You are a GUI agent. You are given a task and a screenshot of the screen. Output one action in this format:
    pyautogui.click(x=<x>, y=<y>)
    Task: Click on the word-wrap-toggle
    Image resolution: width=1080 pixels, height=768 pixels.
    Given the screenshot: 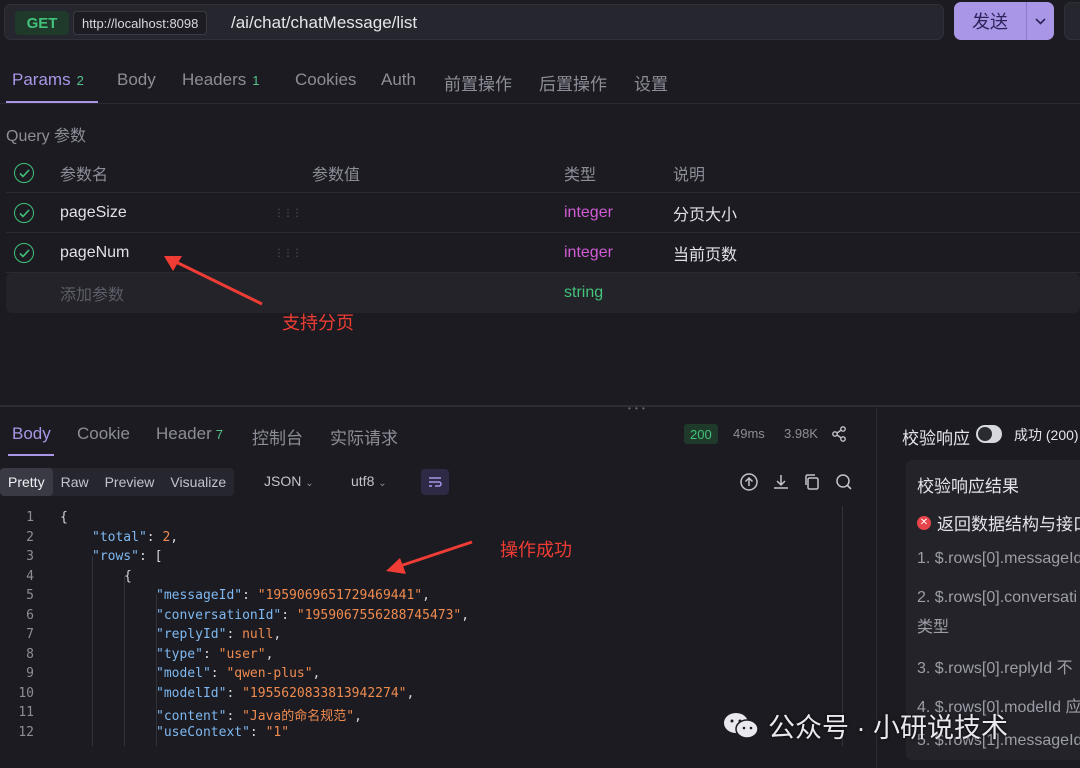 What is the action you would take?
    pyautogui.click(x=435, y=482)
    